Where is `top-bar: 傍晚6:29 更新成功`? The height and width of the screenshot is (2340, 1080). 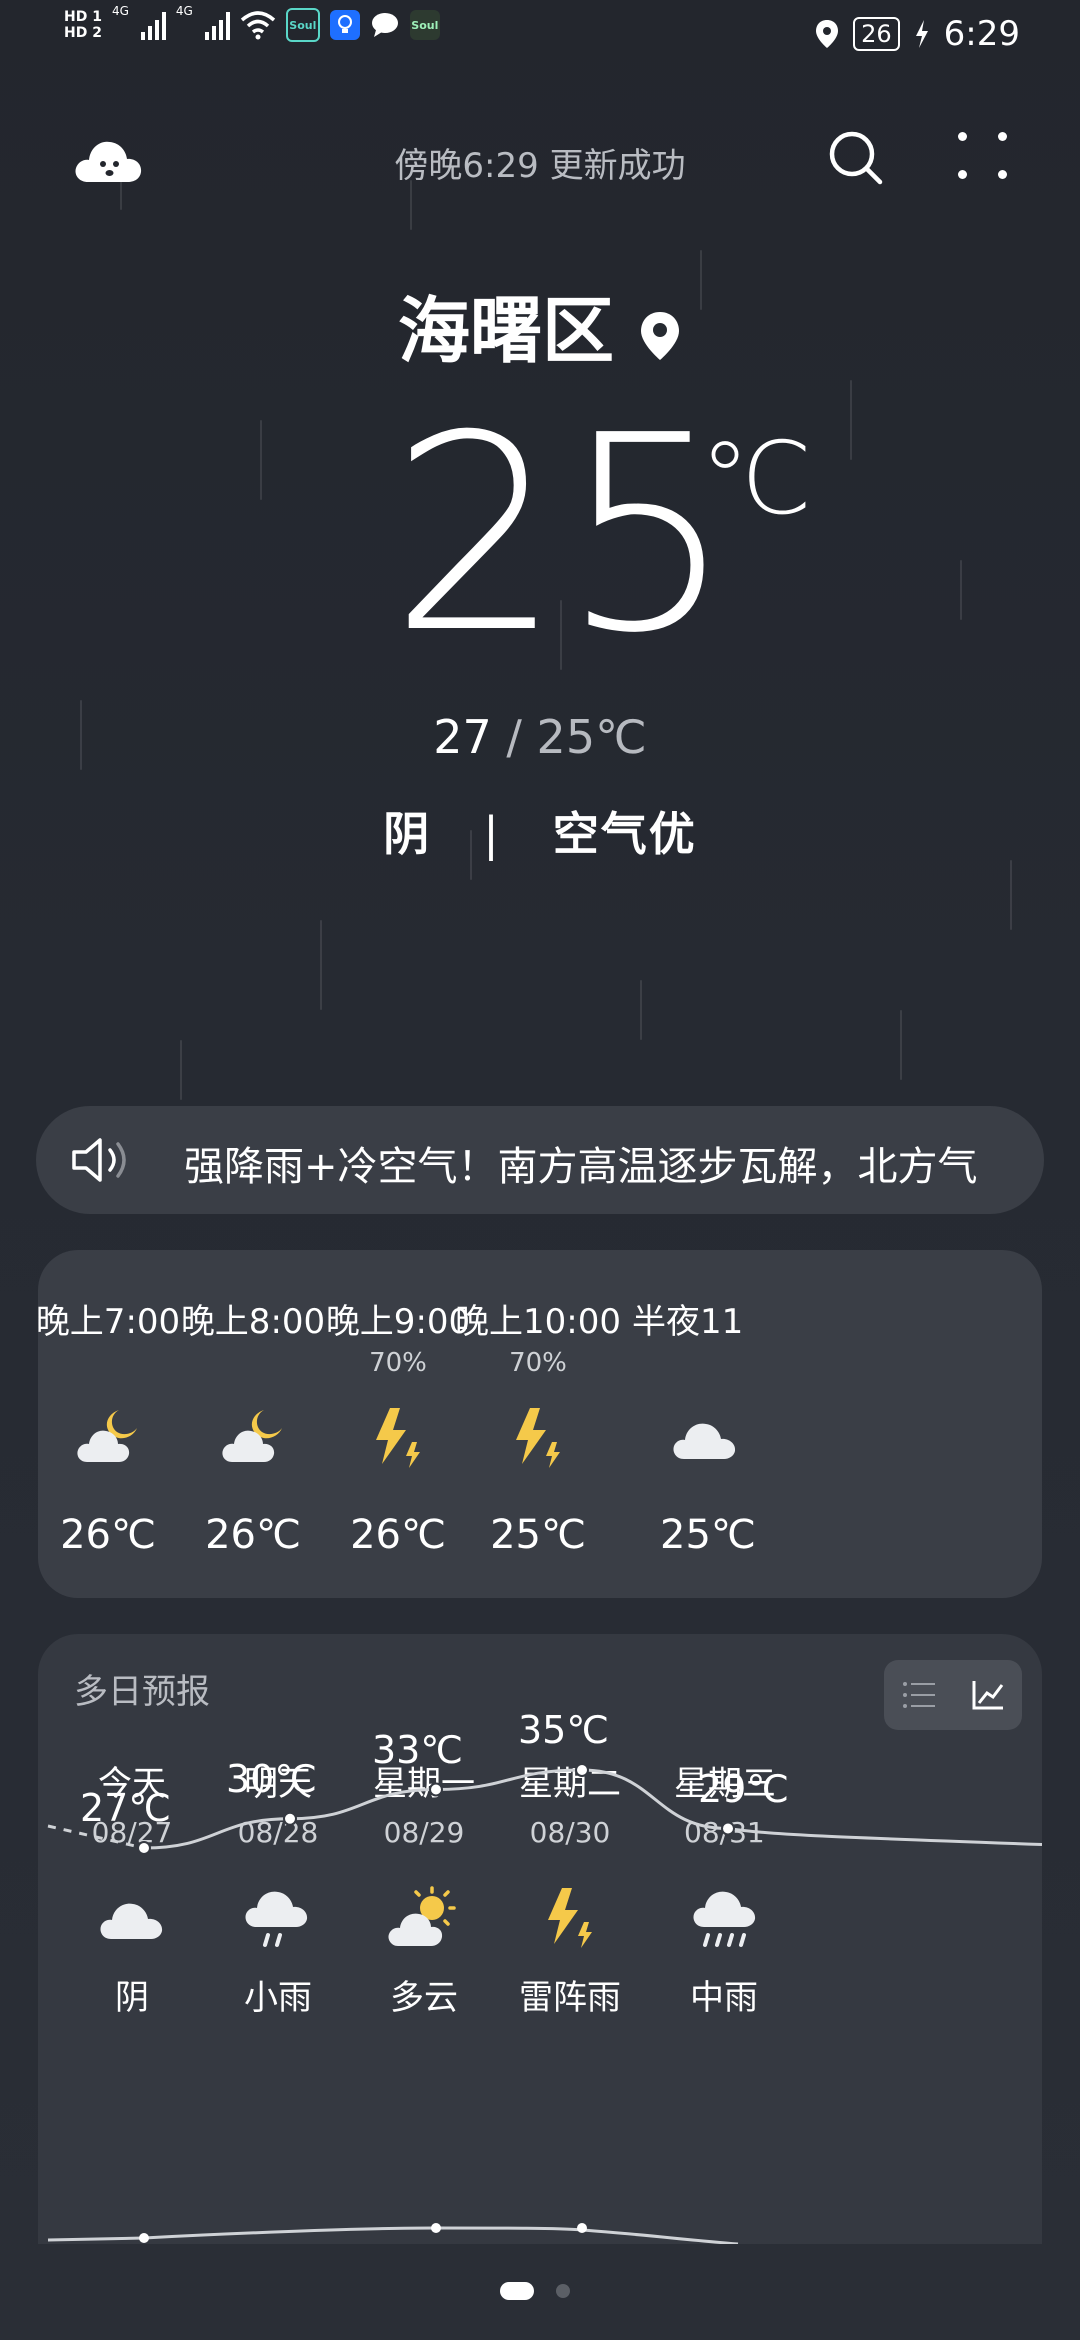 top-bar: 傍晚6:29 更新成功 is located at coordinates (540, 160).